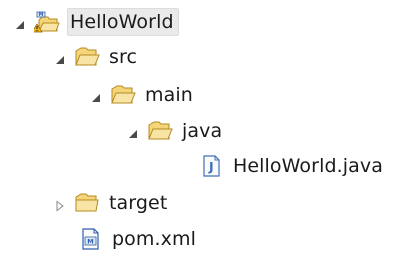 This screenshot has height=256, width=409. I want to click on svg-text: J, so click(211, 166).